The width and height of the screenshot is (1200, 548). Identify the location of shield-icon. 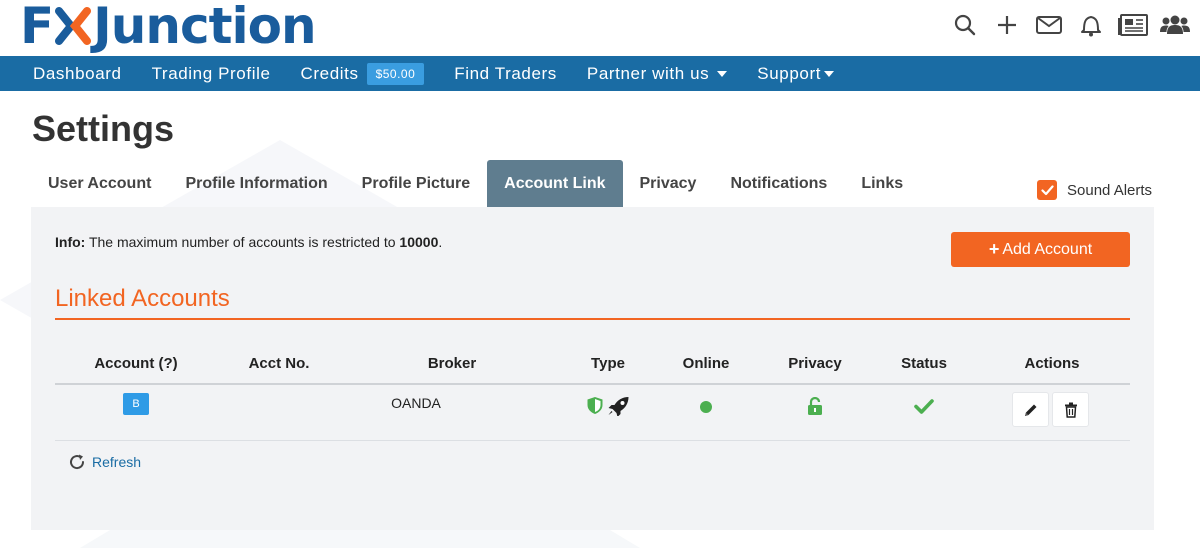
(595, 405).